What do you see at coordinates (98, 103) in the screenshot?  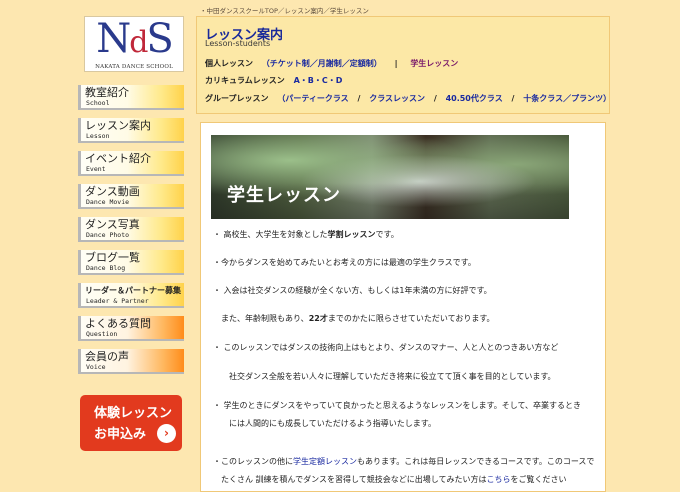 I see `nav-item-sublabel: School` at bounding box center [98, 103].